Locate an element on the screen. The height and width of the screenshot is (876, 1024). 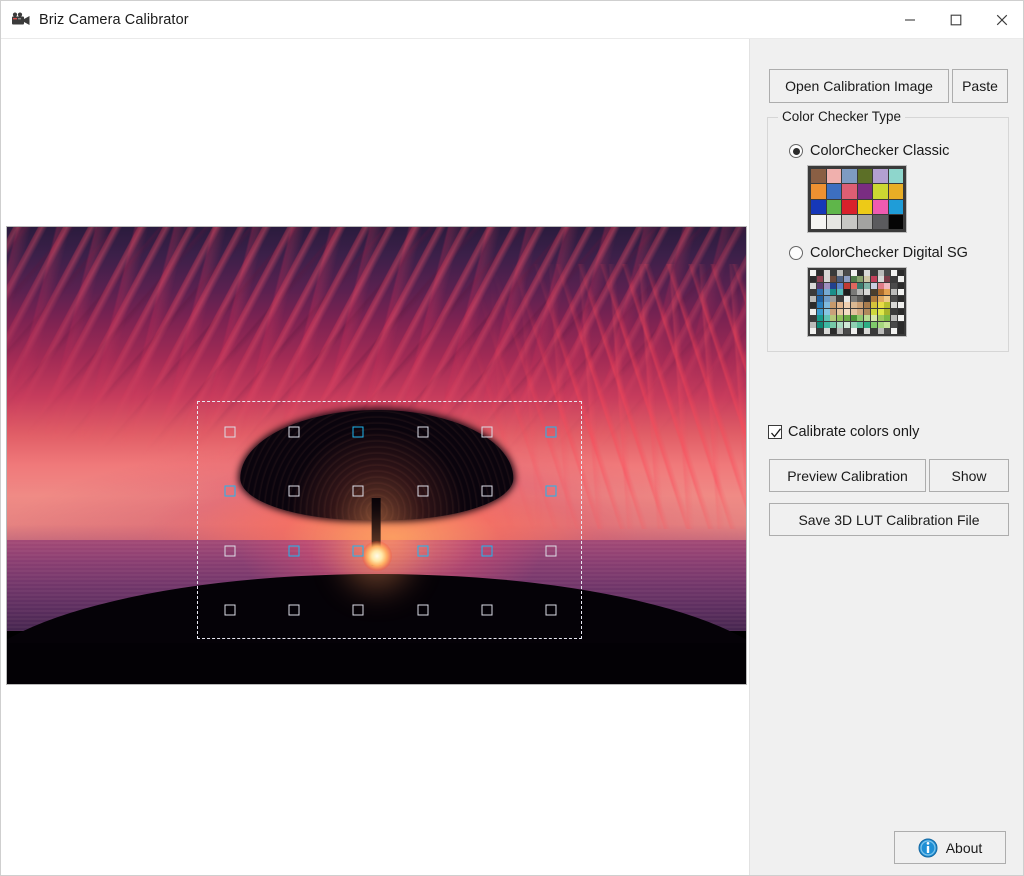
about-label: About is located at coordinates (964, 847).